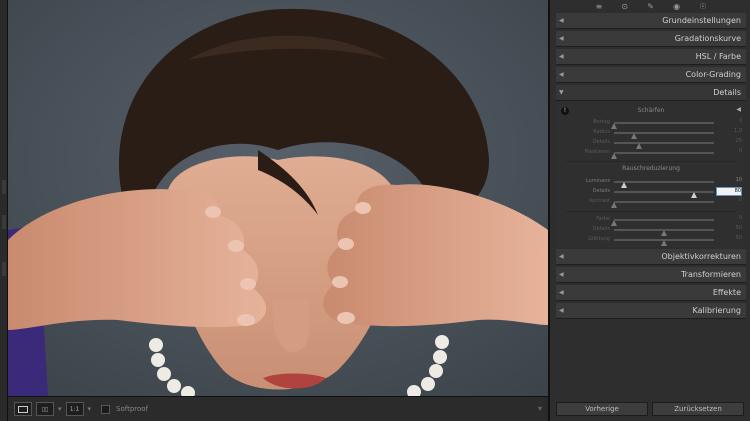 The width and height of the screenshot is (750, 421). I want to click on slider-row: Farbe 0, so click(651, 220).